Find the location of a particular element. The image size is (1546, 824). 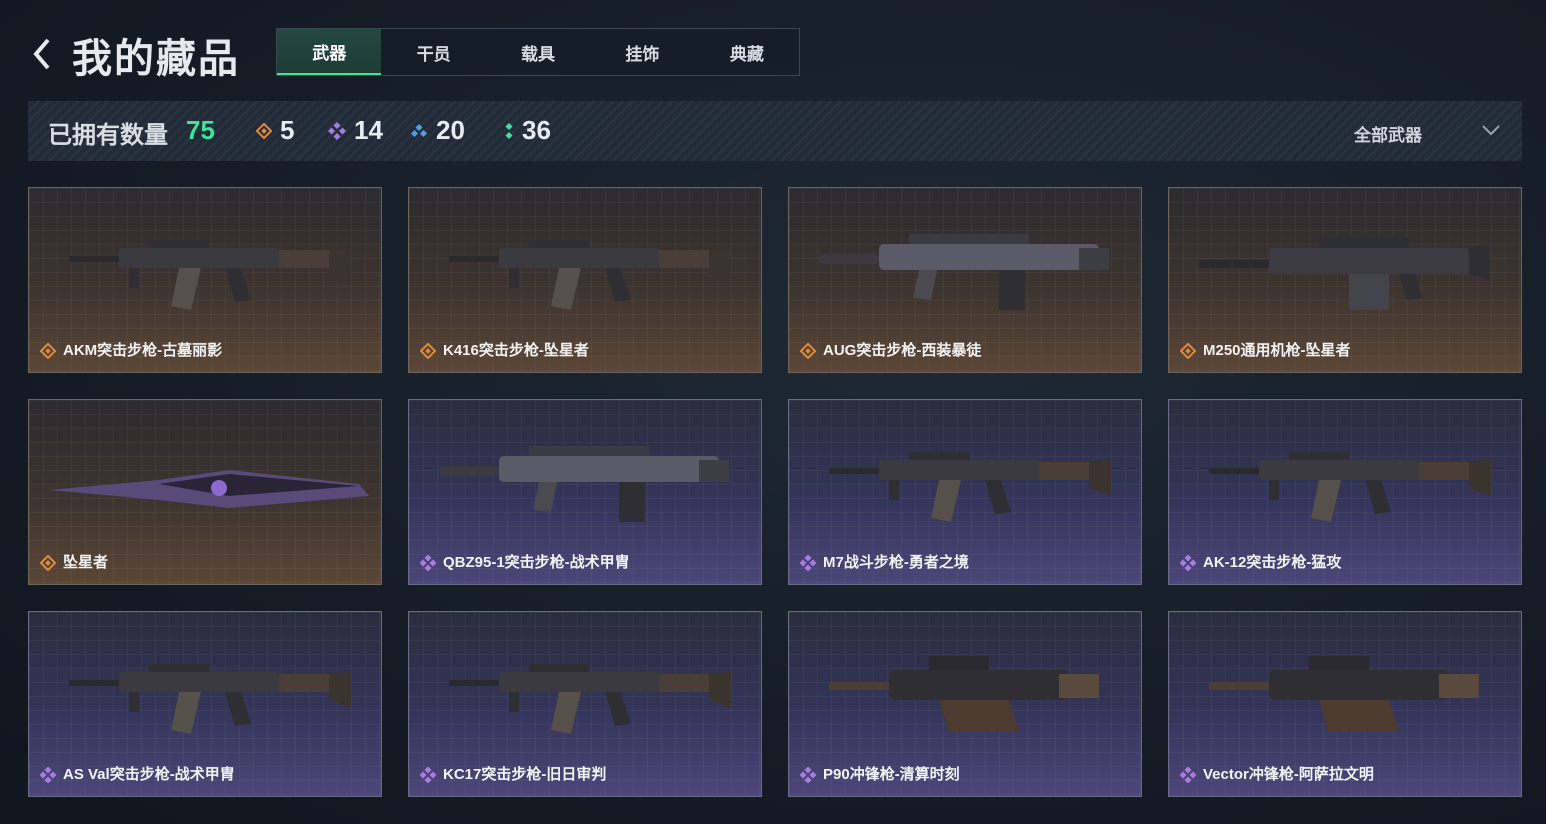

rarity-count-purple: 14 is located at coordinates (355, 130).